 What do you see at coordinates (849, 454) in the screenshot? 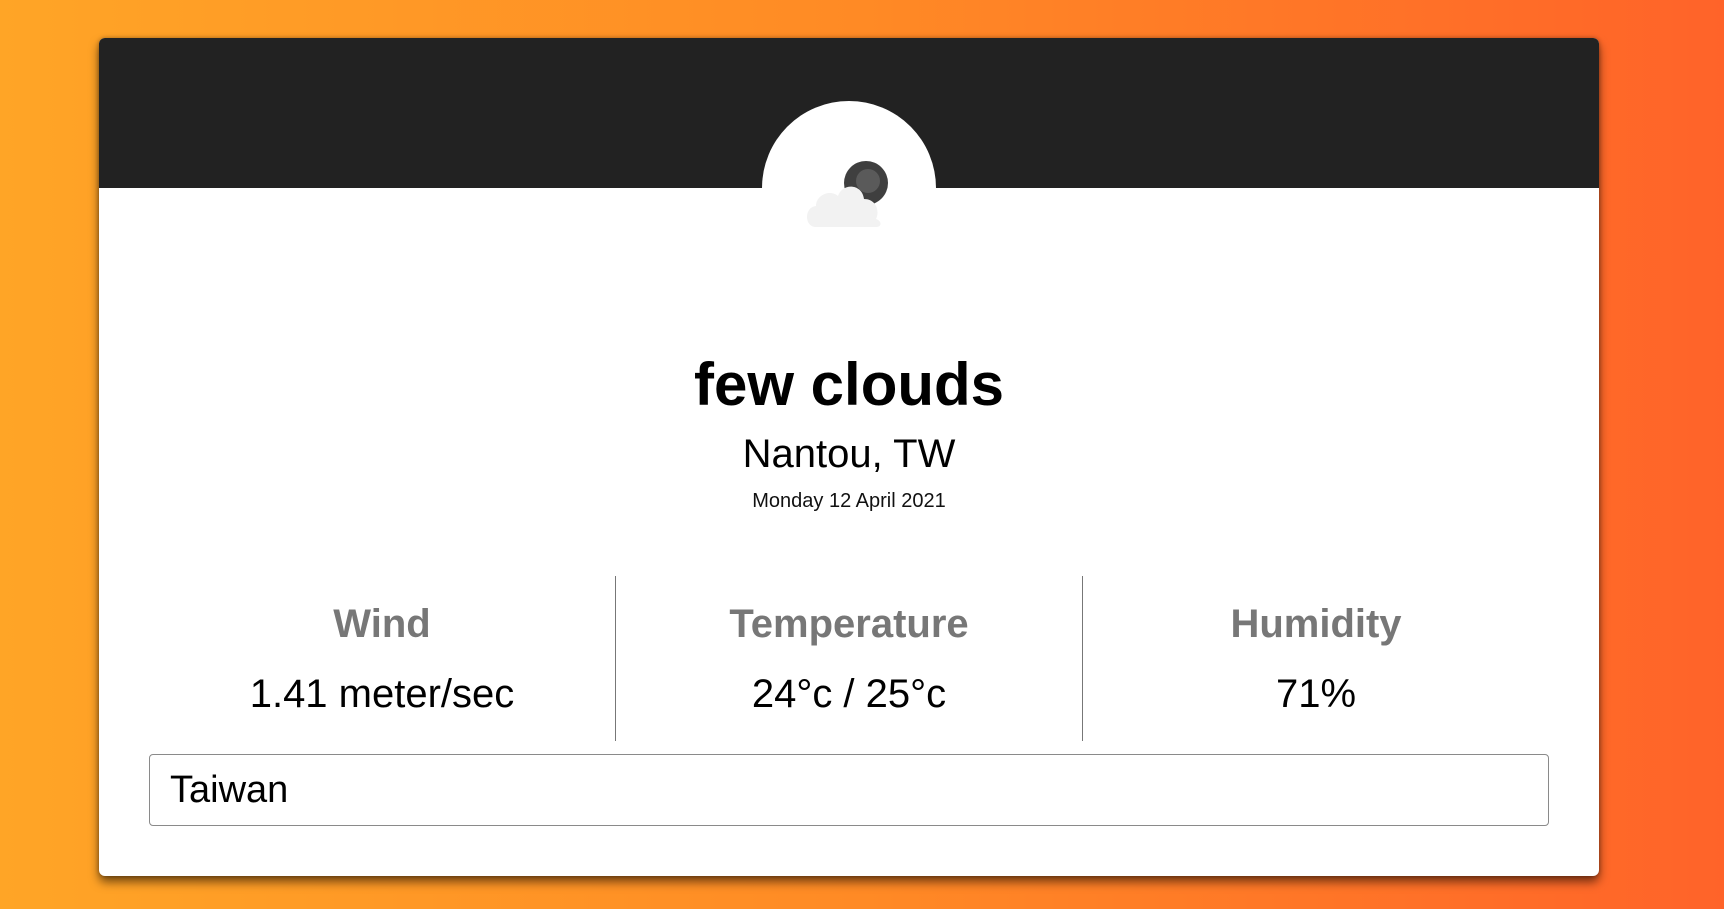
I see `weather-location: Nantou, TW` at bounding box center [849, 454].